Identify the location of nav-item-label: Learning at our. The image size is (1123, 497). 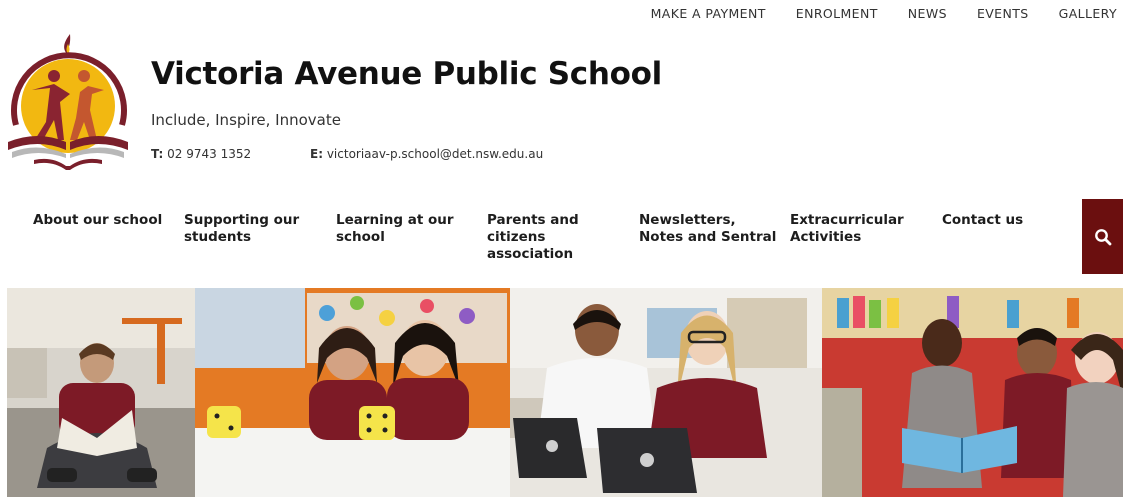
(395, 220).